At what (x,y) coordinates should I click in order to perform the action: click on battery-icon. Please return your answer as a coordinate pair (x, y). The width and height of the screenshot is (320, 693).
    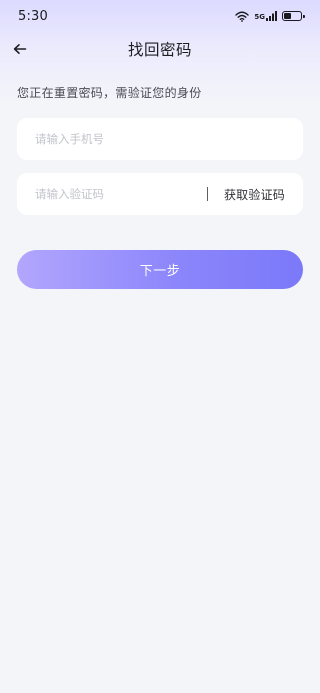
    Looking at the image, I should click on (293, 16).